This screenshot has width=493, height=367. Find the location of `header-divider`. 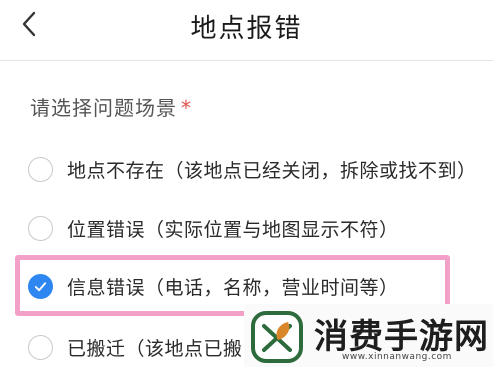

header-divider is located at coordinates (246, 60).